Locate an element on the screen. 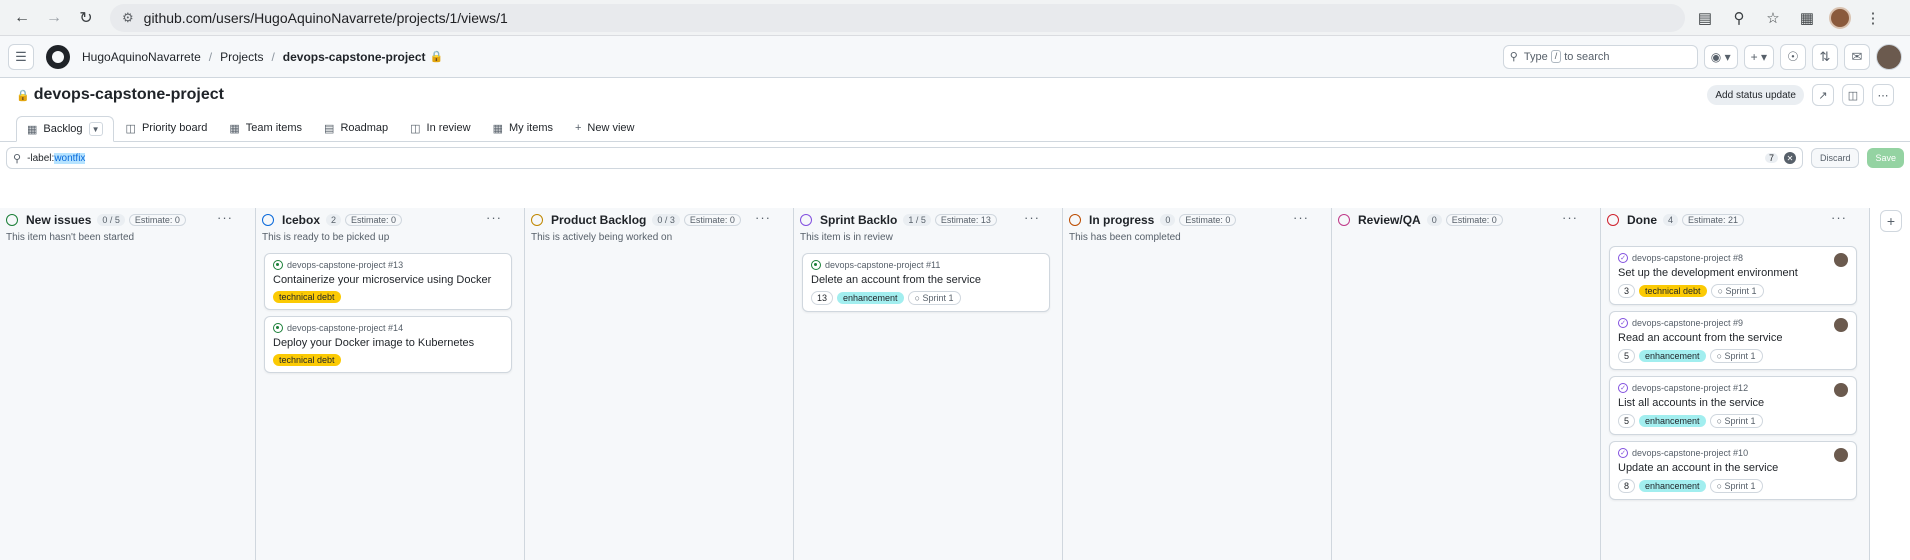 Image resolution: width=1910 pixels, height=560 pixels. chevron-down-icon: ▼ is located at coordinates (95, 129).